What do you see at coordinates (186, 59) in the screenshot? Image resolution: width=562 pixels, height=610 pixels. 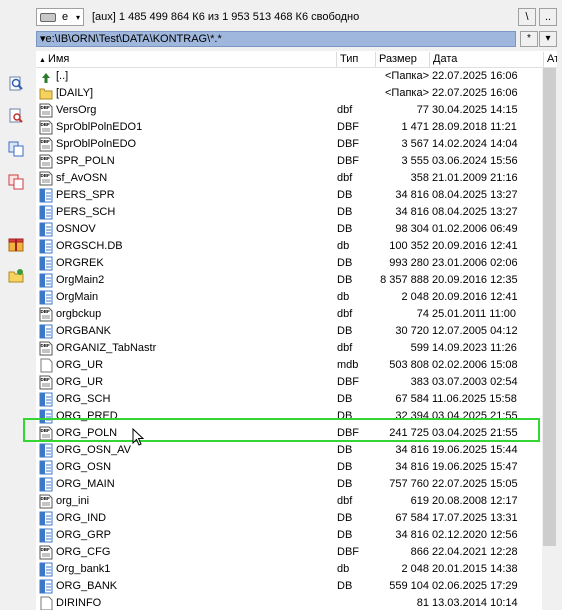 I see `header-name: ▲ Имя` at bounding box center [186, 59].